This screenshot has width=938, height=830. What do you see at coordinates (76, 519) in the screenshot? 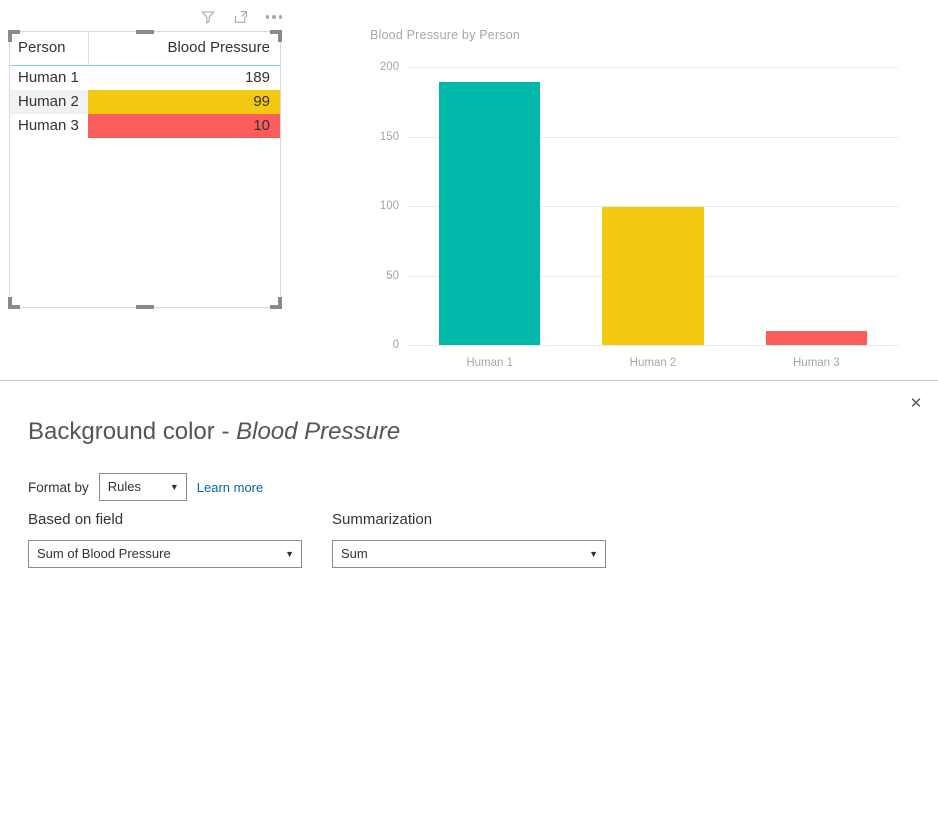
I see `based-on-field-label: Based on field` at bounding box center [76, 519].